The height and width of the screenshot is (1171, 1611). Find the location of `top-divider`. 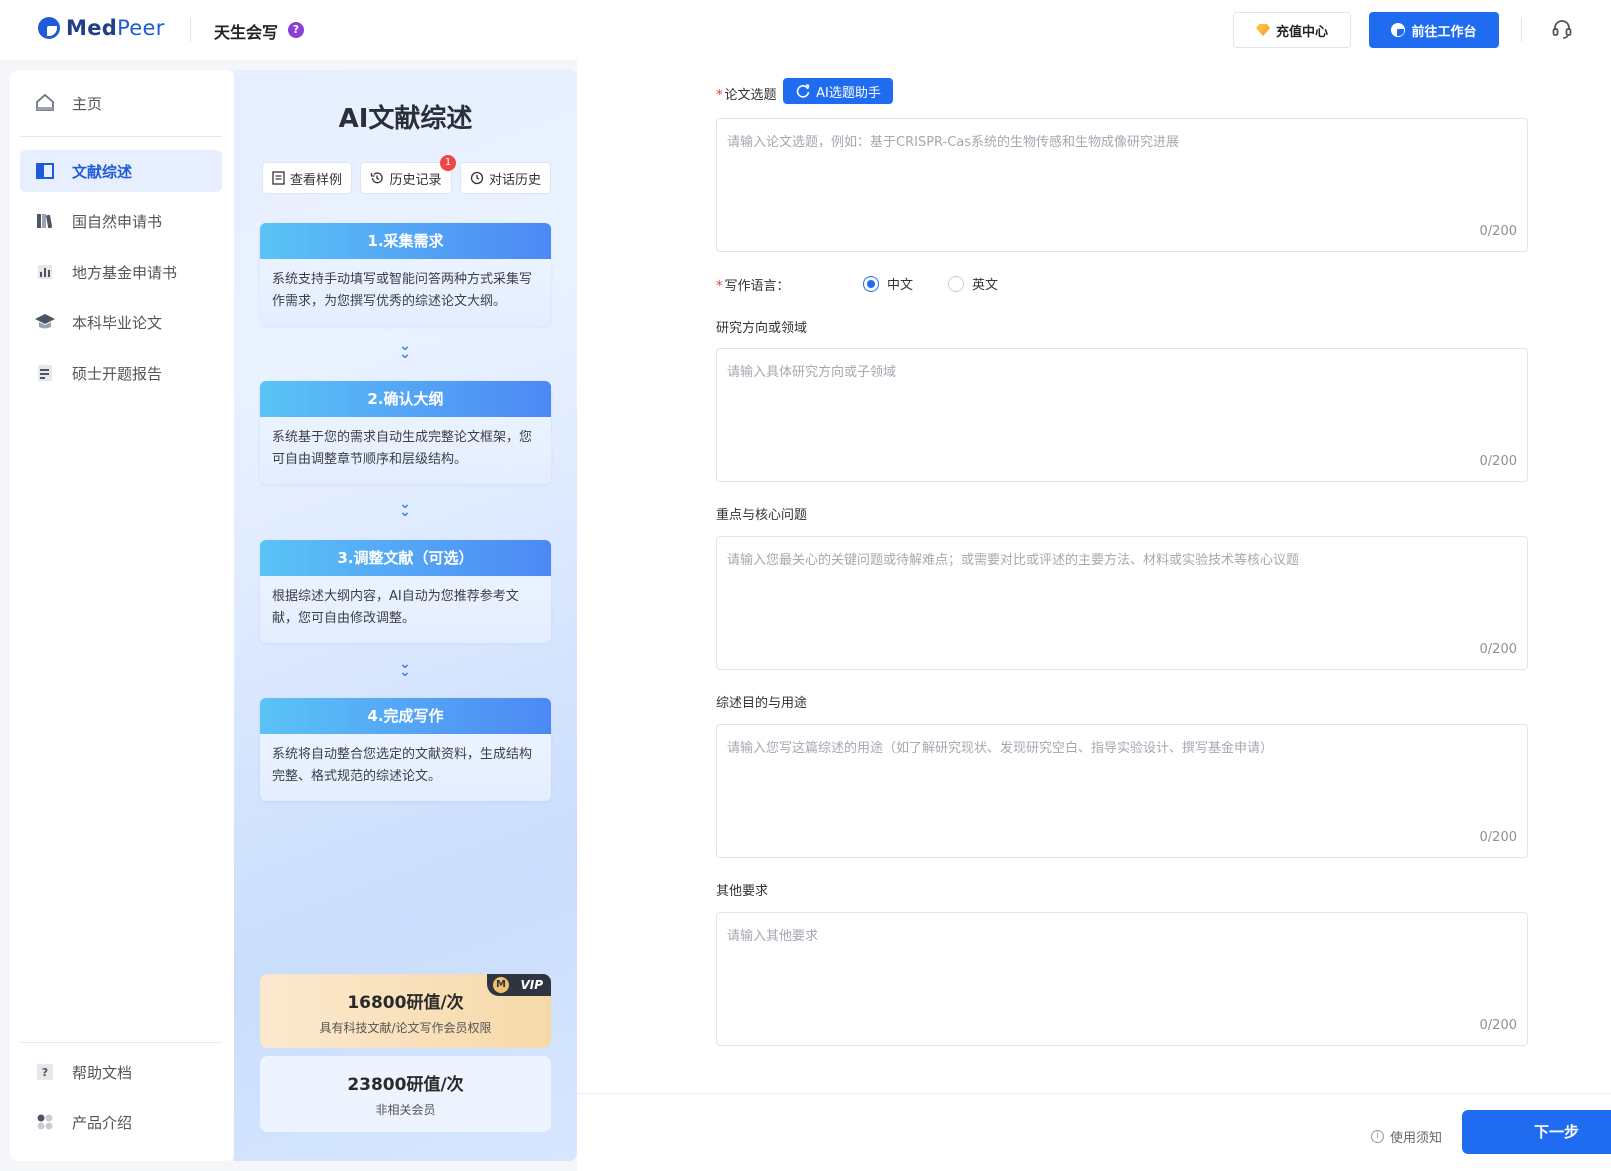

top-divider is located at coordinates (1521, 30).